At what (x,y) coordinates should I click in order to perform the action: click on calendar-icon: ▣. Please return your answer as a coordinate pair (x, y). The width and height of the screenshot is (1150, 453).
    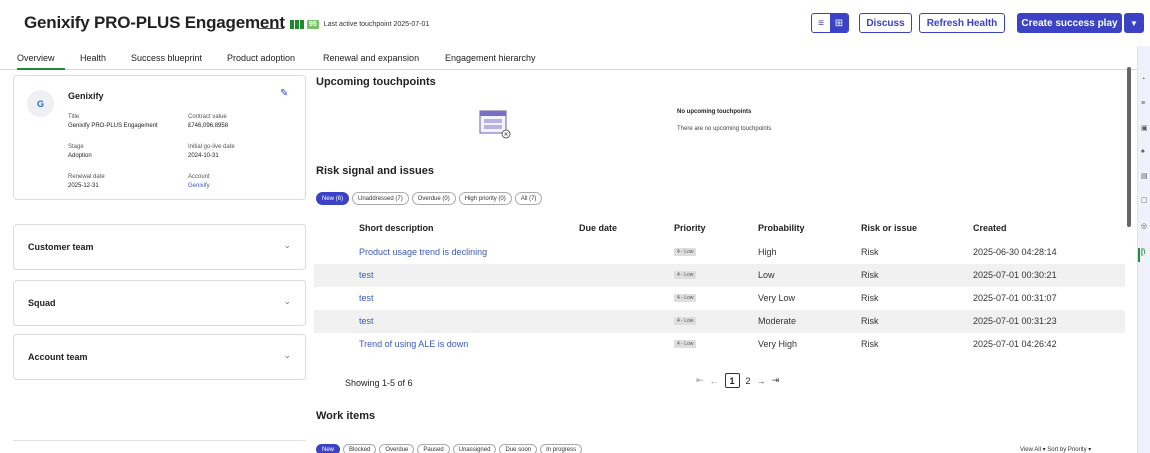
    Looking at the image, I should click on (1144, 128).